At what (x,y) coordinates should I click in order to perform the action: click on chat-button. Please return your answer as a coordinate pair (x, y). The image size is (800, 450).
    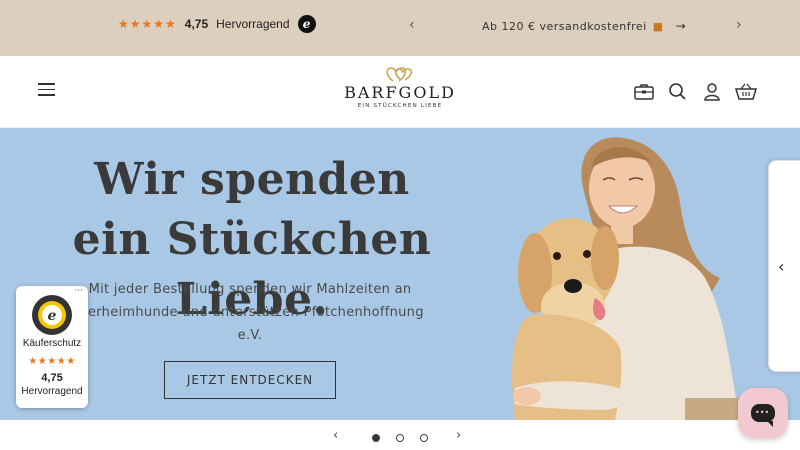
    Looking at the image, I should click on (763, 413).